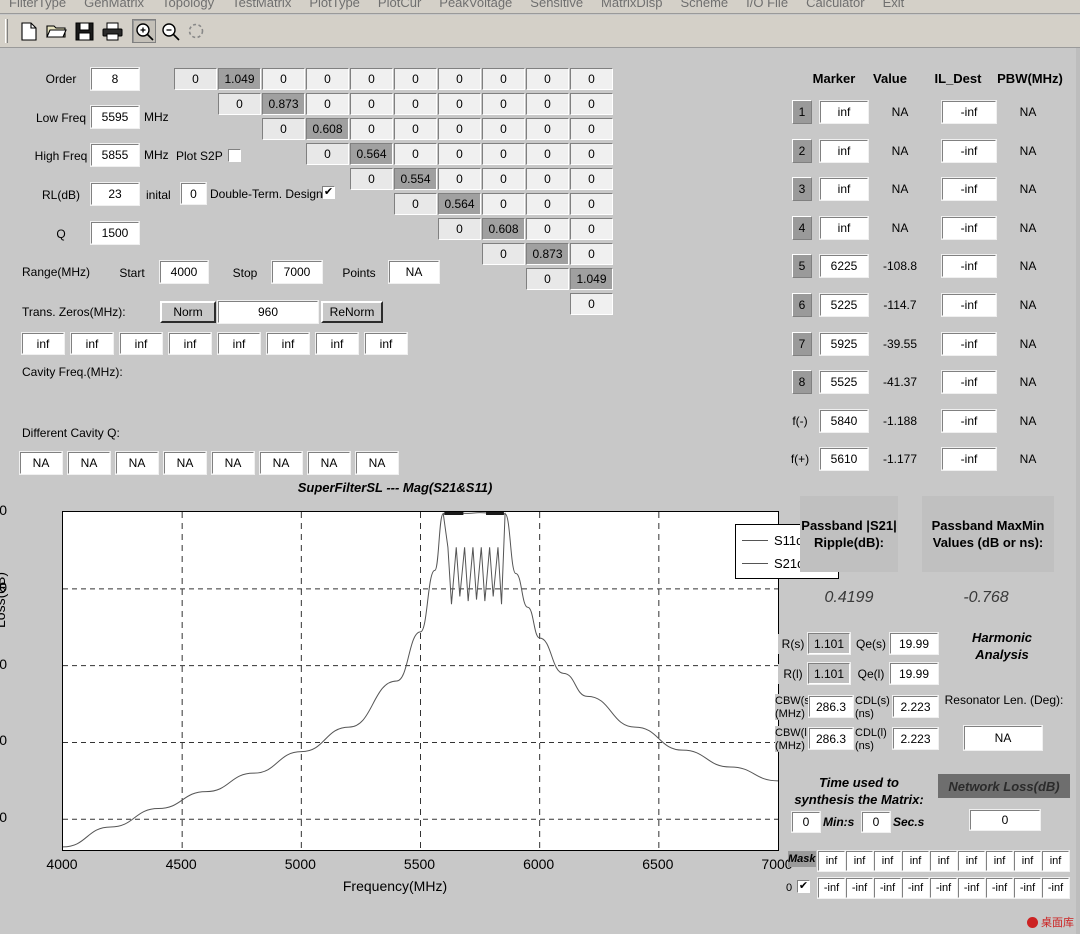  I want to click on mask-upper-input-2: inf, so click(859, 861).